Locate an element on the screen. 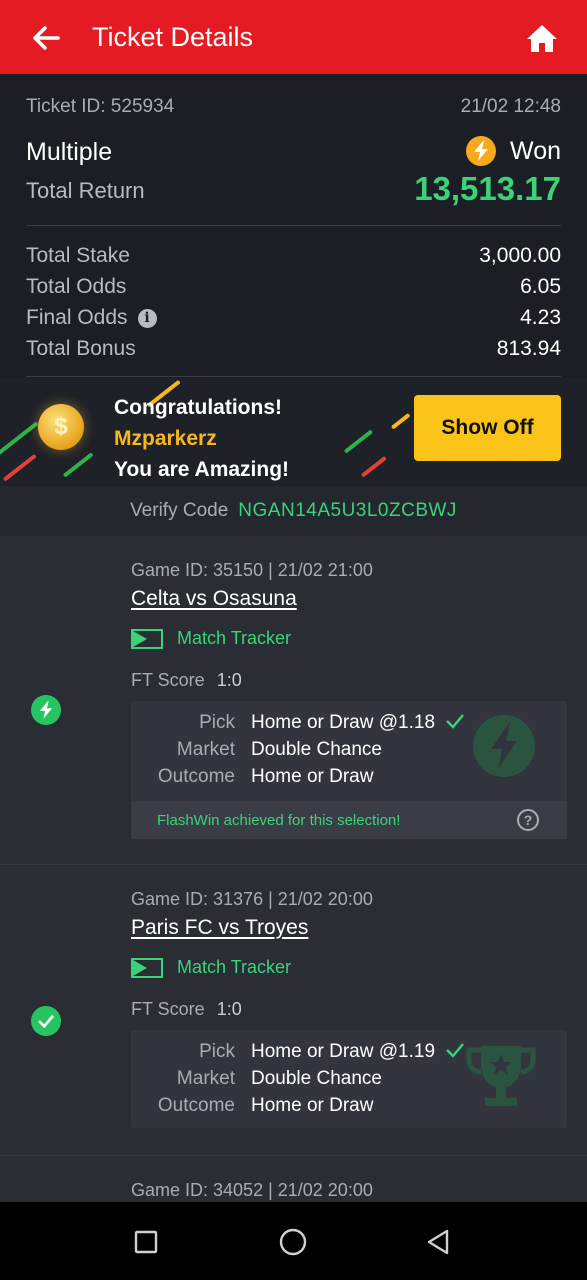  back-button is located at coordinates (46, 38).